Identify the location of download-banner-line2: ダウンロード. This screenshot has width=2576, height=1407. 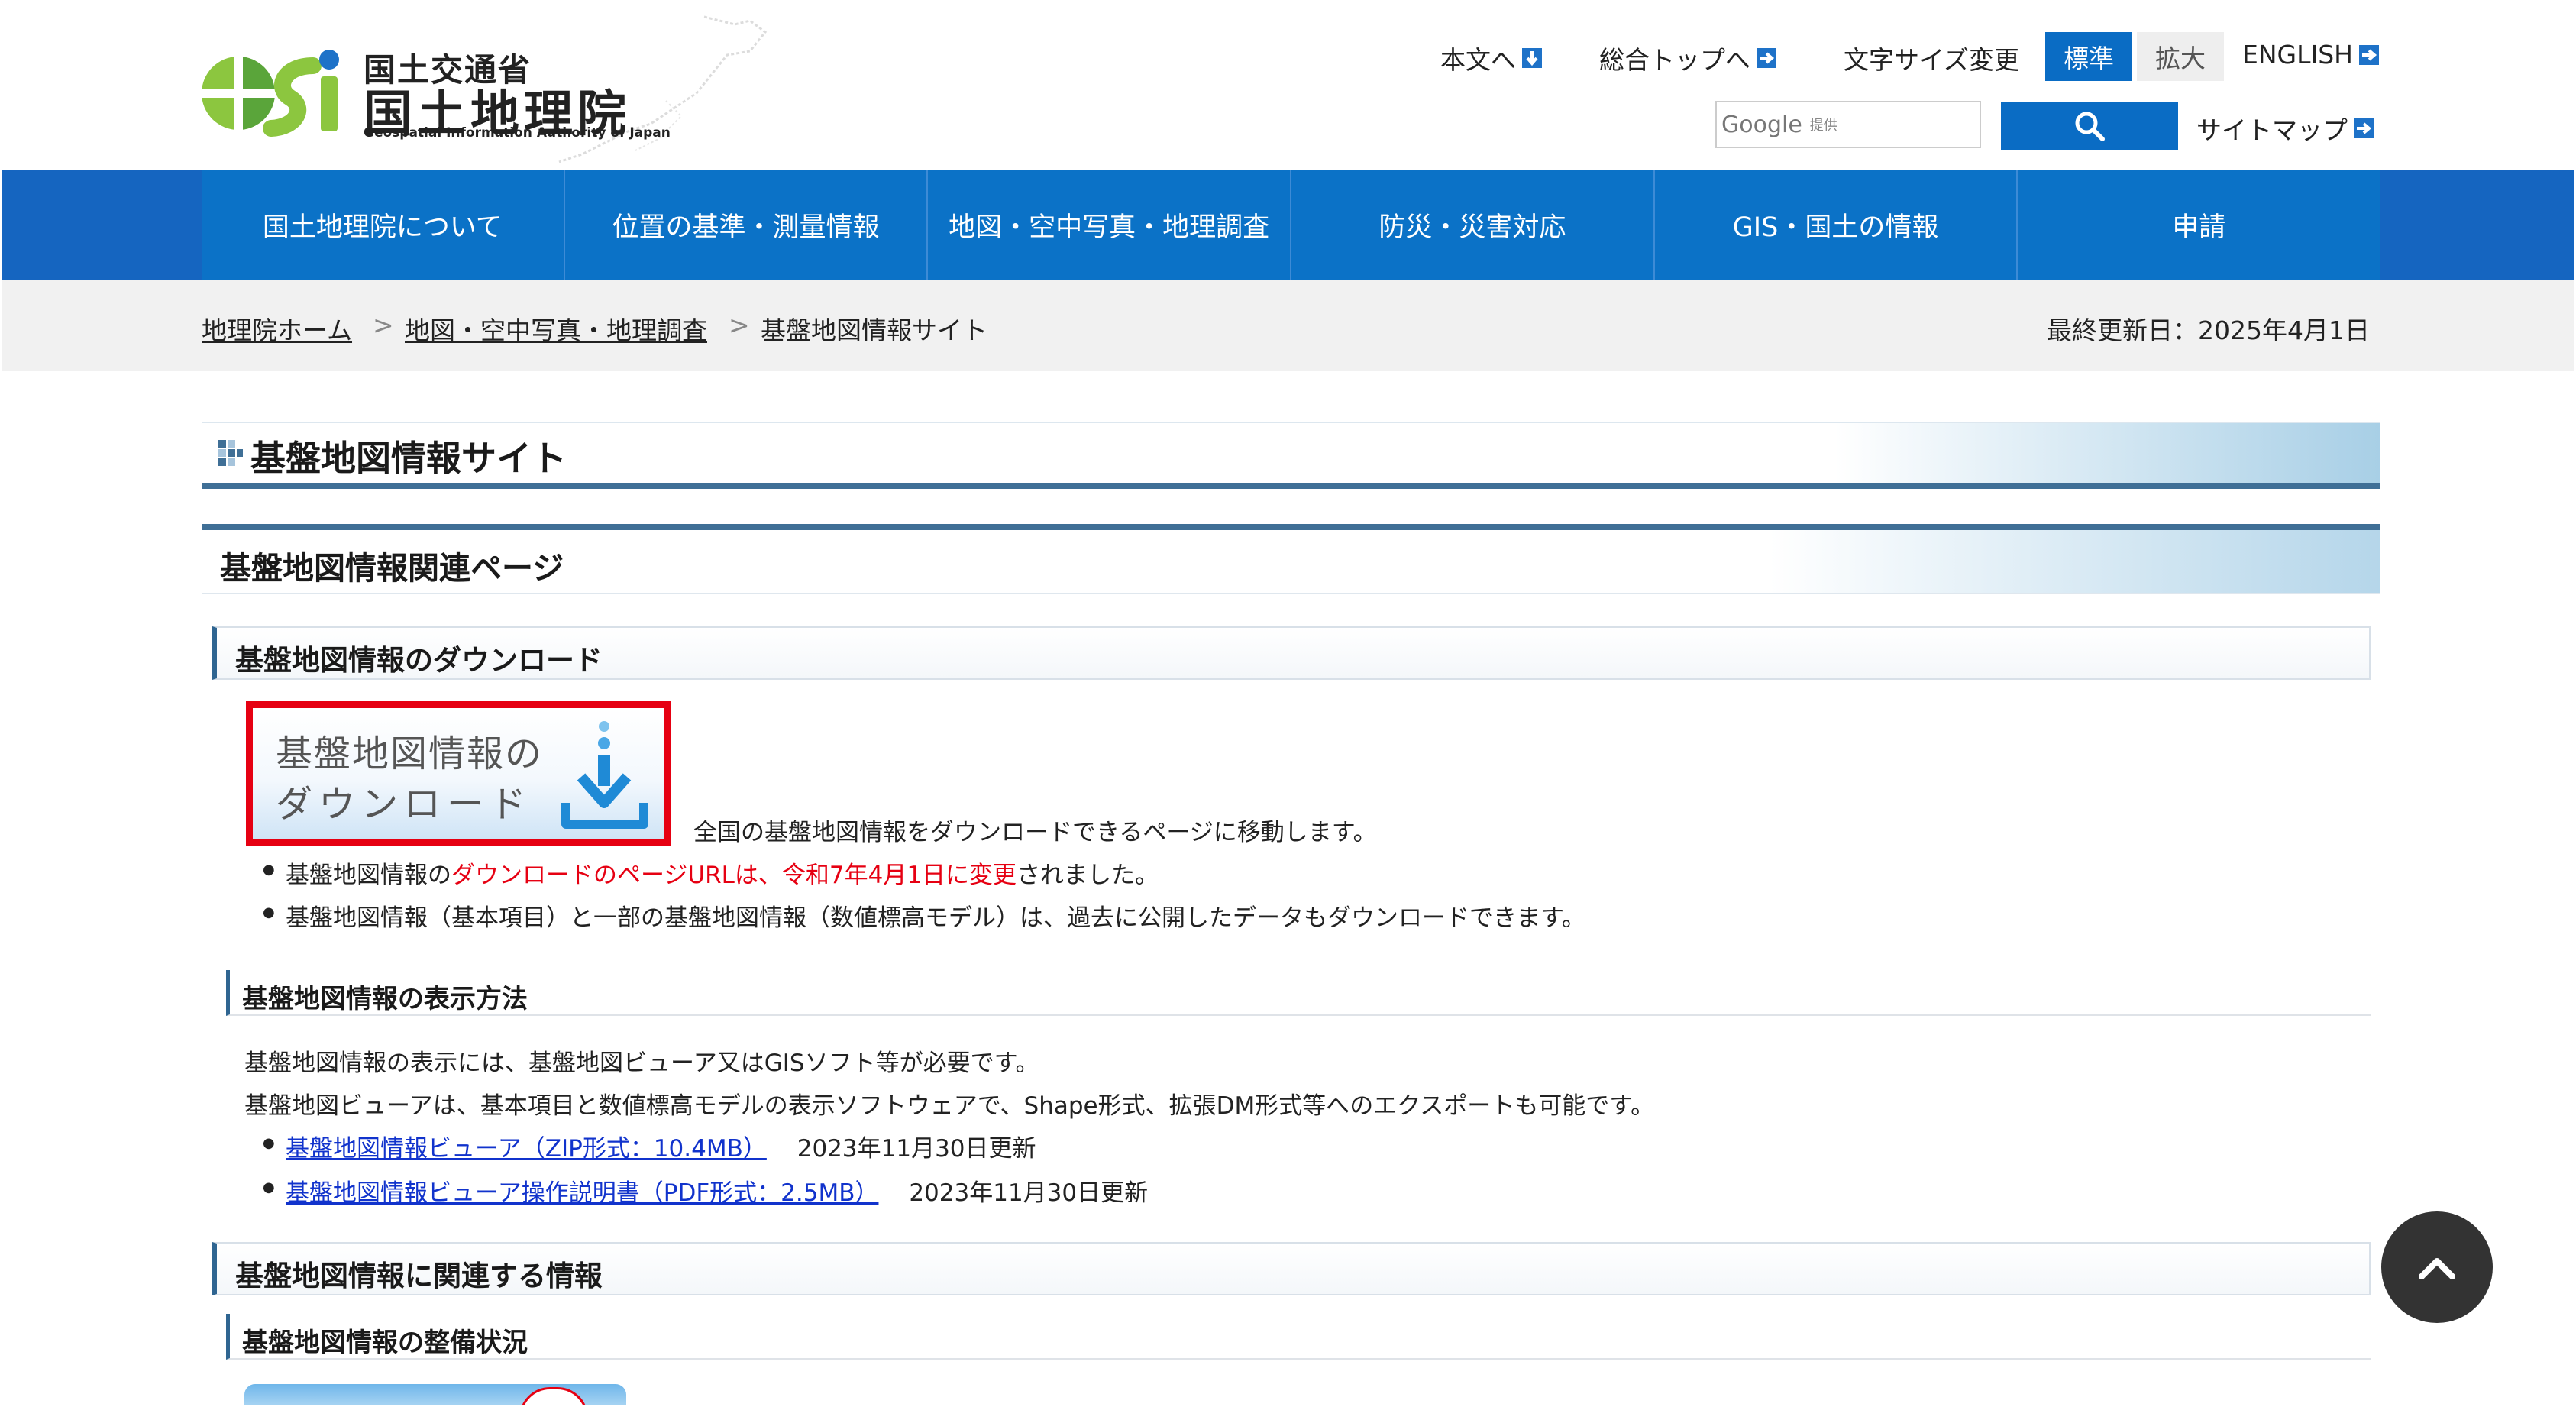
(404, 804).